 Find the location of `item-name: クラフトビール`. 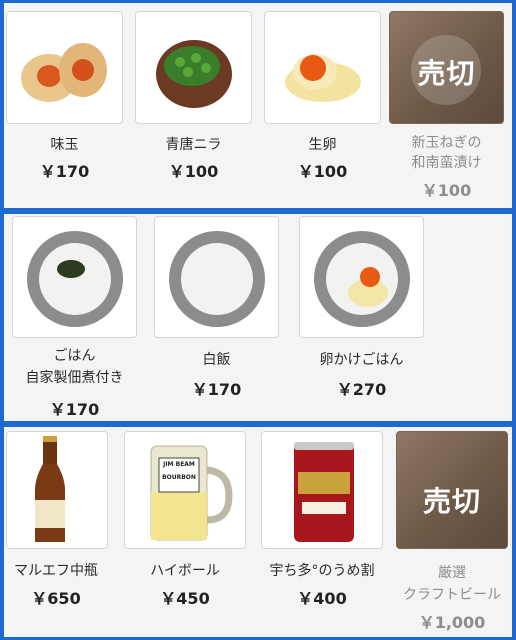

item-name: クラフトビール is located at coordinates (452, 595).